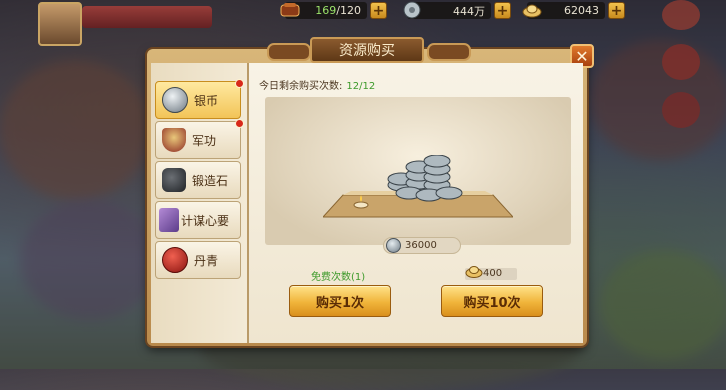  What do you see at coordinates (378, 10) in the screenshot?
I see `add-ration-button: +` at bounding box center [378, 10].